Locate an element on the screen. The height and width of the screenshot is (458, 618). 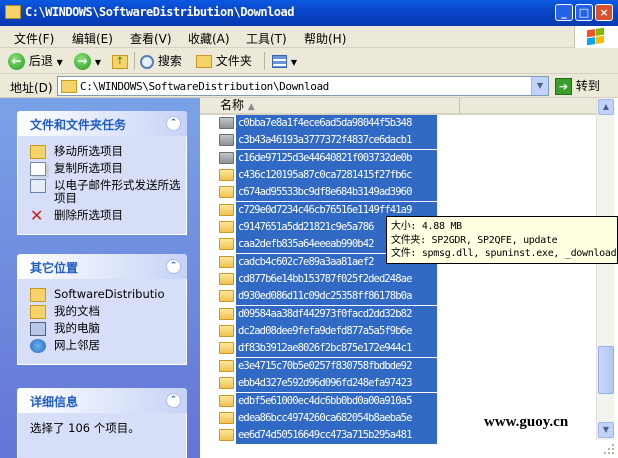
list-item: edbf5e61000ec4dc6bb0bd0a00a910a5 is located at coordinates (398, 401).